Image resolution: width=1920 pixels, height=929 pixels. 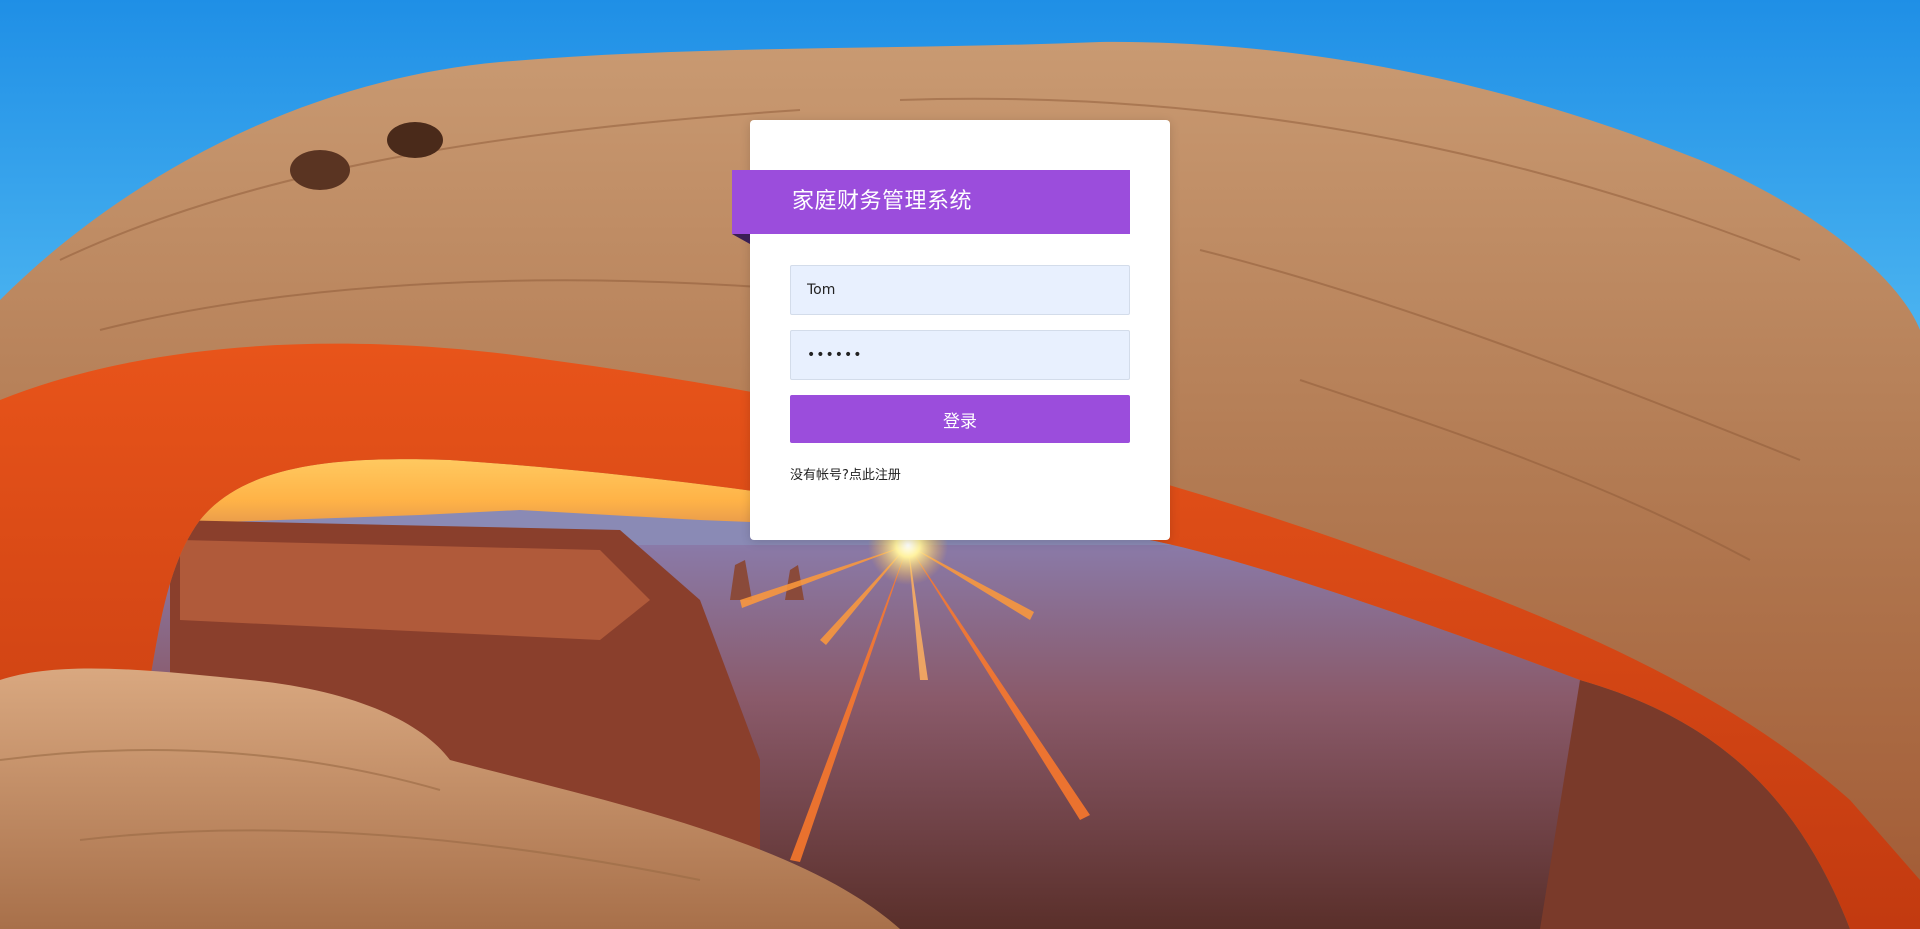 What do you see at coordinates (819, 475) in the screenshot?
I see `register-prompt: 没有帐号?` at bounding box center [819, 475].